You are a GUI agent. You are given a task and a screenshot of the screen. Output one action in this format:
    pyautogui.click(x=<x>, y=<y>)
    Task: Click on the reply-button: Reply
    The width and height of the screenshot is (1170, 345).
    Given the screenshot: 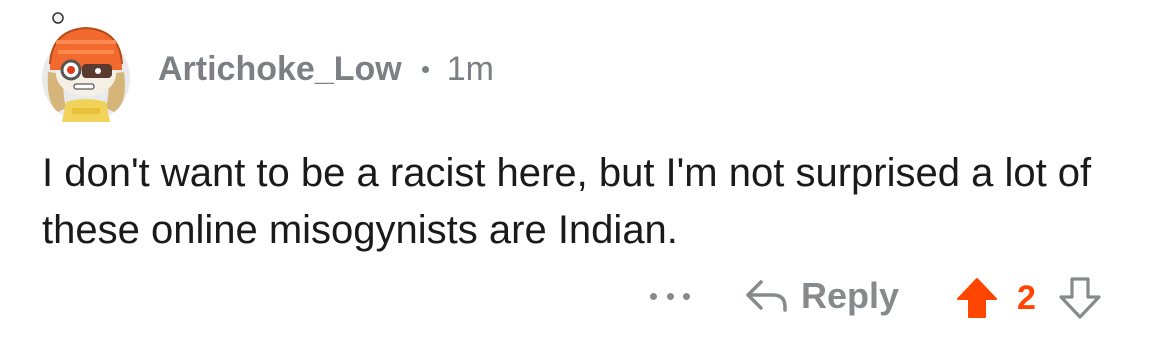 What is the action you would take?
    pyautogui.click(x=822, y=296)
    